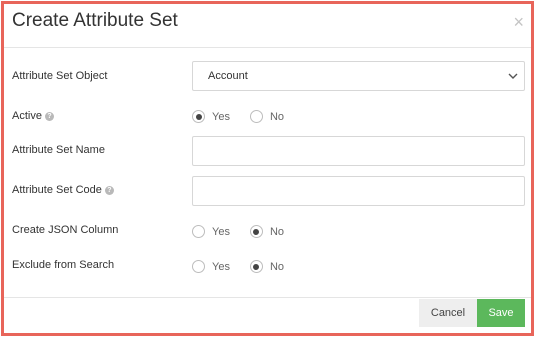 The image size is (535, 337). I want to click on json-column-row: Create JSON Column Yes No, so click(267, 232).